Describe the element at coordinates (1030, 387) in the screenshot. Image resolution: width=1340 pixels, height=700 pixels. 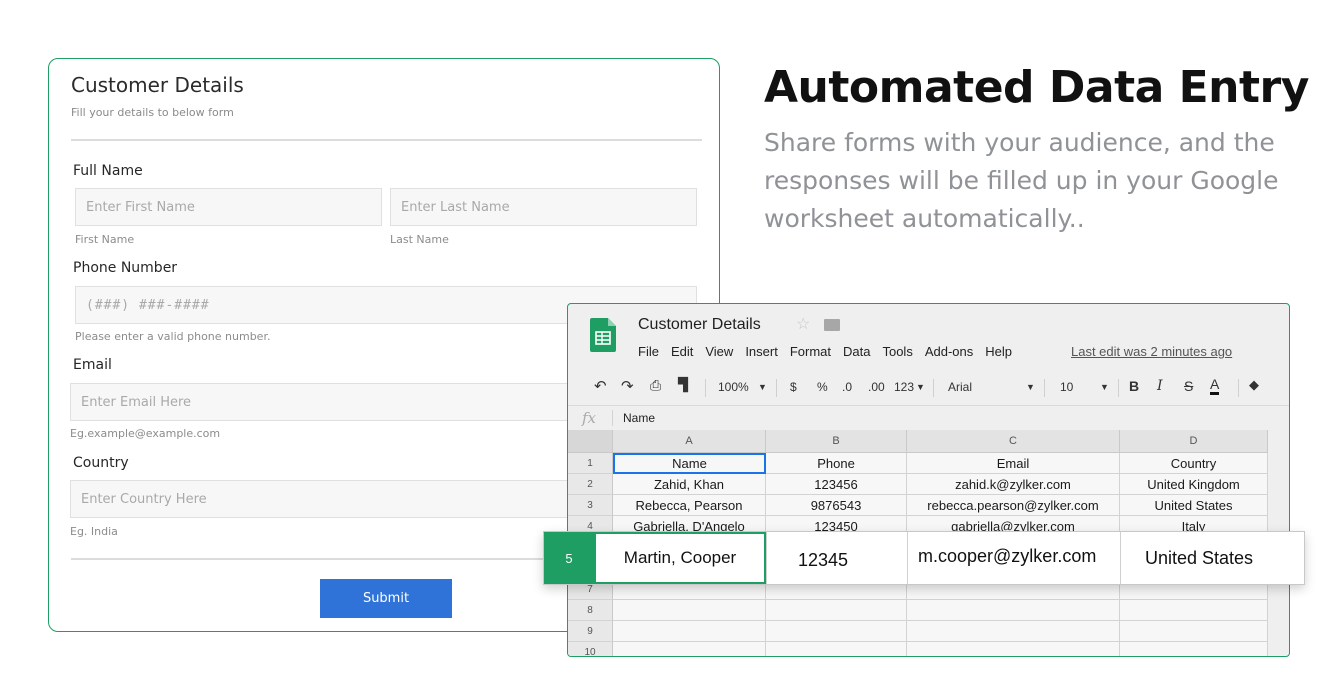
I see `font-chevron-down-icon: ▼` at that location.